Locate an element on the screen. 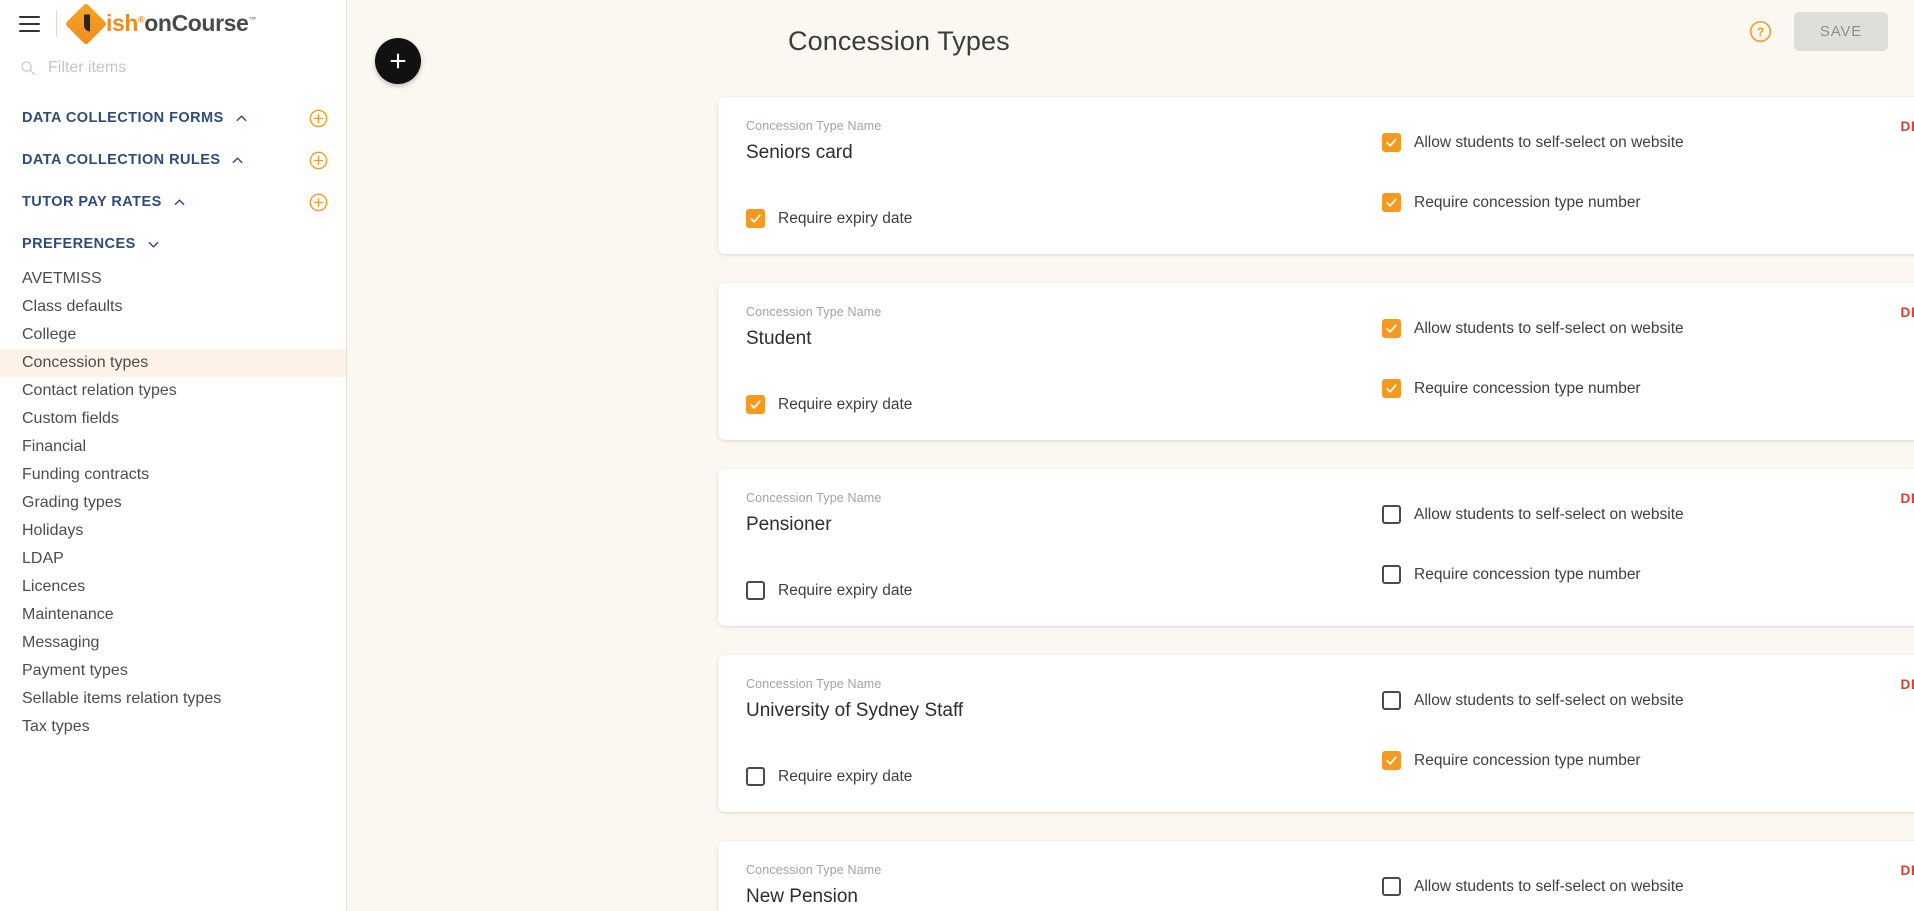  sidebar-item-funding-contracts: Funding contracts is located at coordinates (173, 475).